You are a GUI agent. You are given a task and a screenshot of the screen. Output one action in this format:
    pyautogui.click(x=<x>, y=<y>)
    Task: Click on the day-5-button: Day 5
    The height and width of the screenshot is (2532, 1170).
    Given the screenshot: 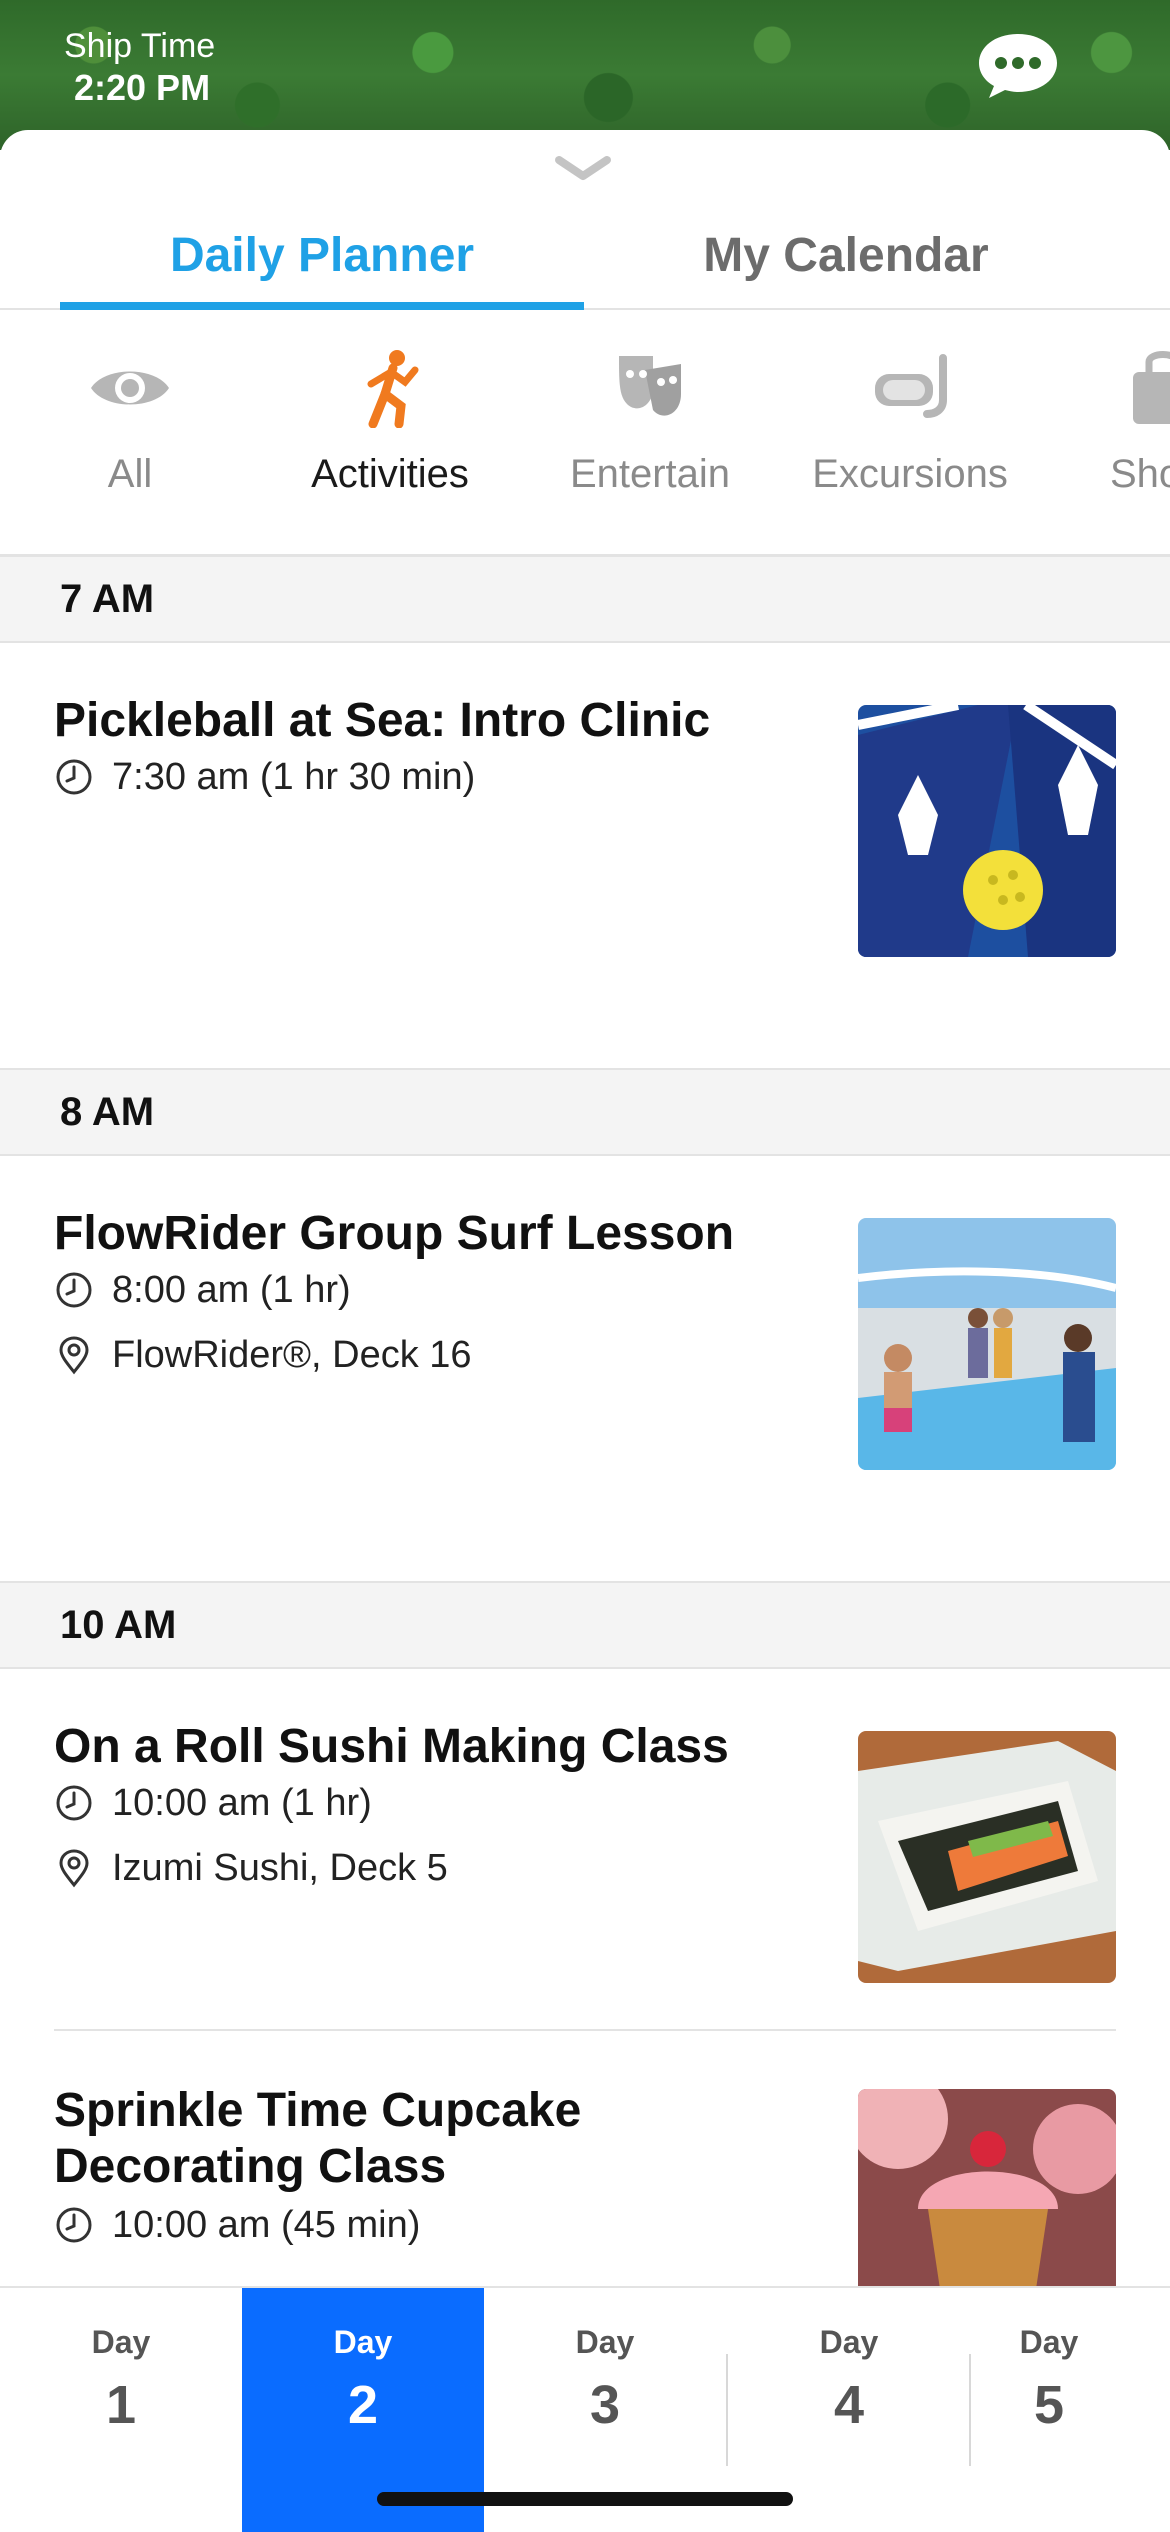 What is the action you would take?
    pyautogui.click(x=1049, y=2410)
    